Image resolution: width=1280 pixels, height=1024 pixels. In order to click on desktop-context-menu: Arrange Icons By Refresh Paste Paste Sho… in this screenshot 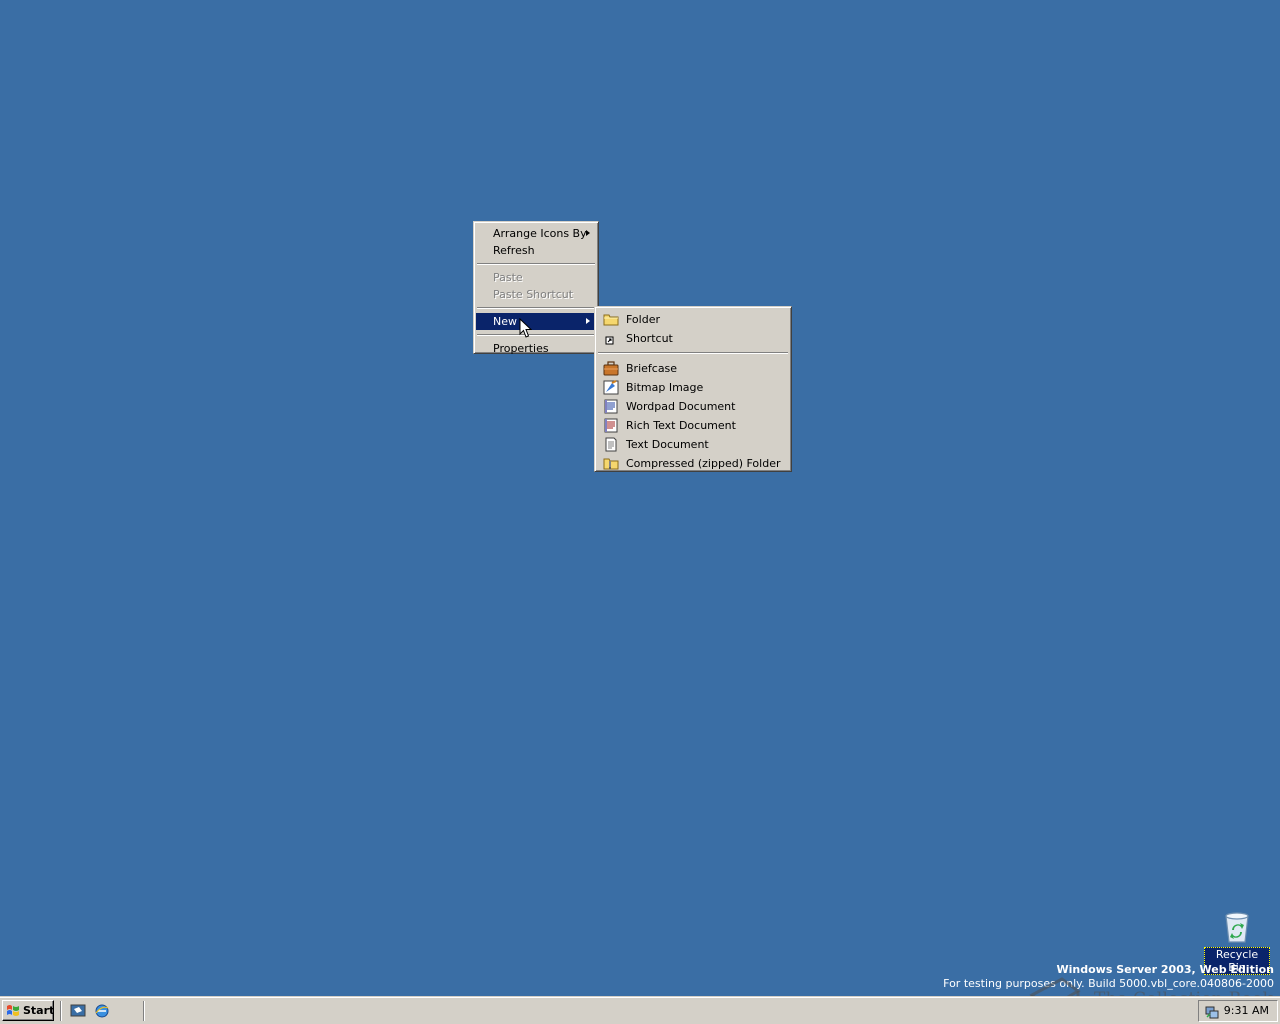, I will do `click(536, 289)`.